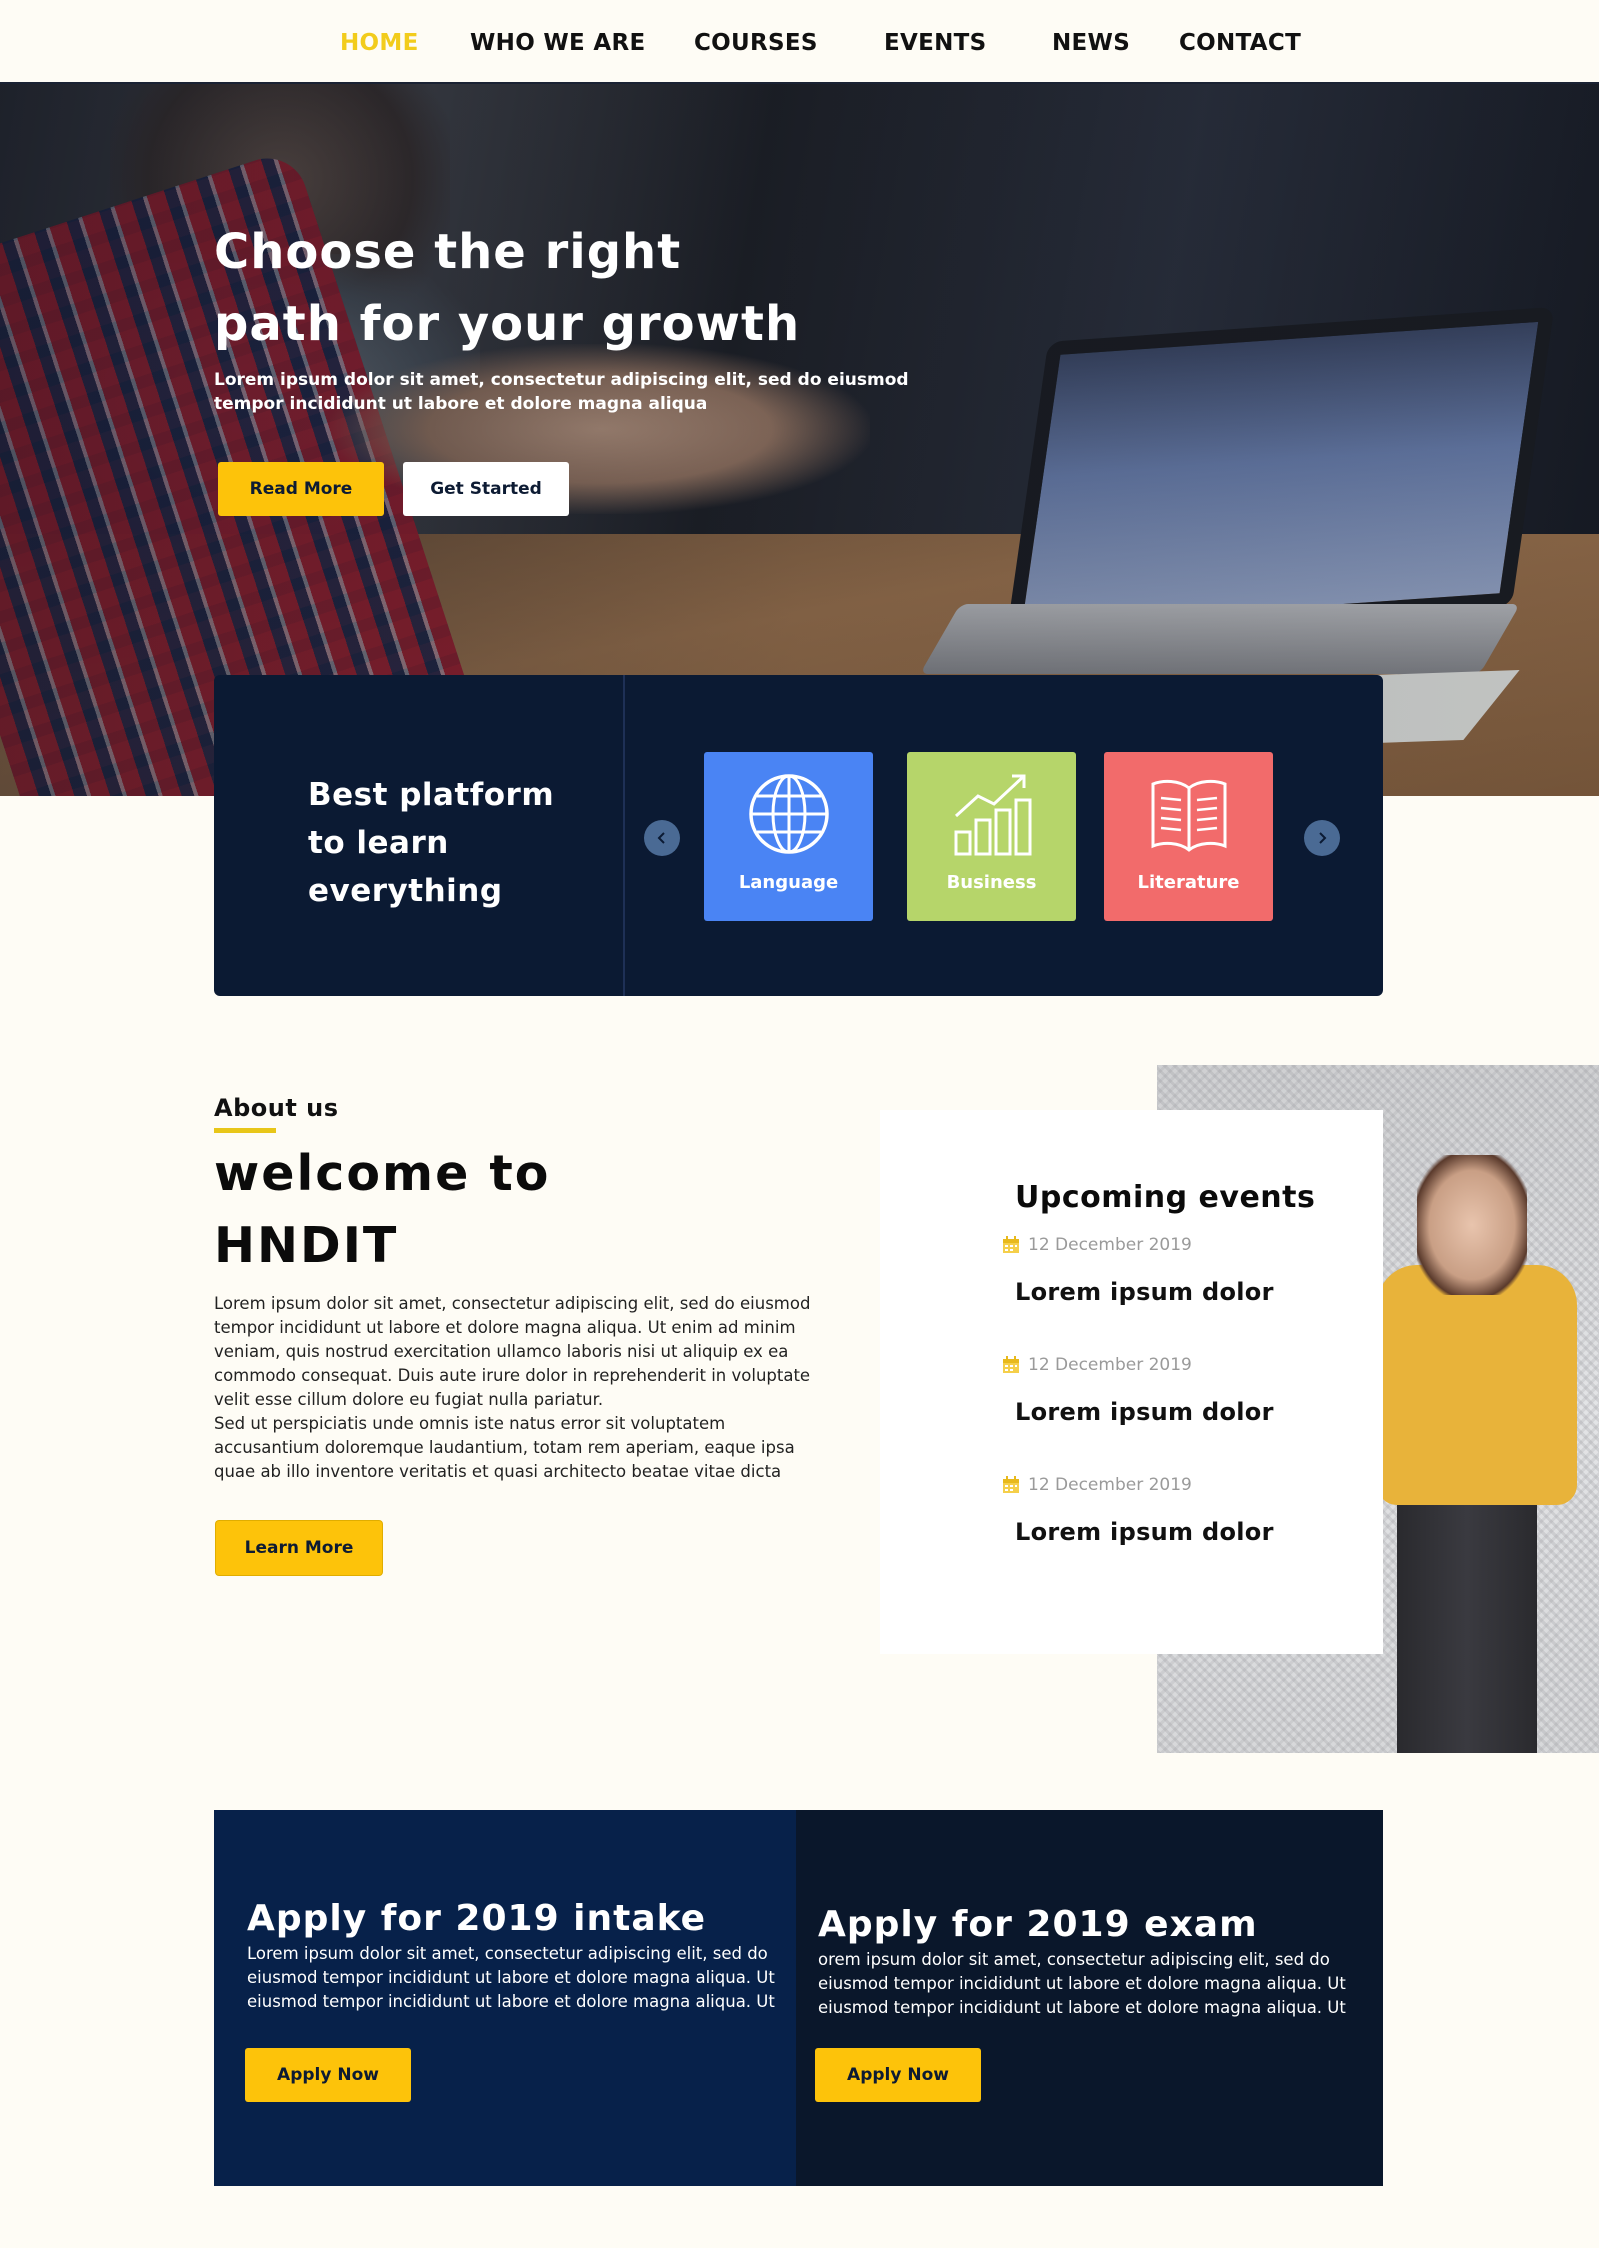 Image resolution: width=1599 pixels, height=2248 pixels. I want to click on learn-more-button: Learn More, so click(299, 1548).